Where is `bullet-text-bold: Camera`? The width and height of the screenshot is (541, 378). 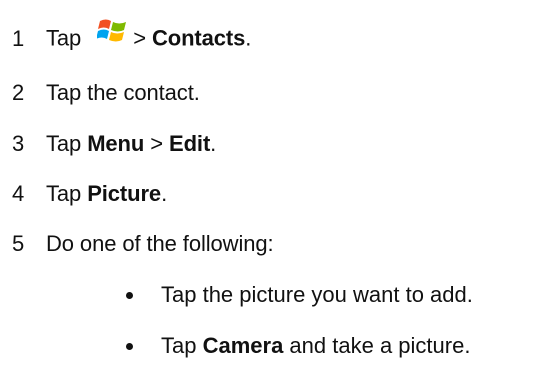
bullet-text-bold: Camera is located at coordinates (243, 345).